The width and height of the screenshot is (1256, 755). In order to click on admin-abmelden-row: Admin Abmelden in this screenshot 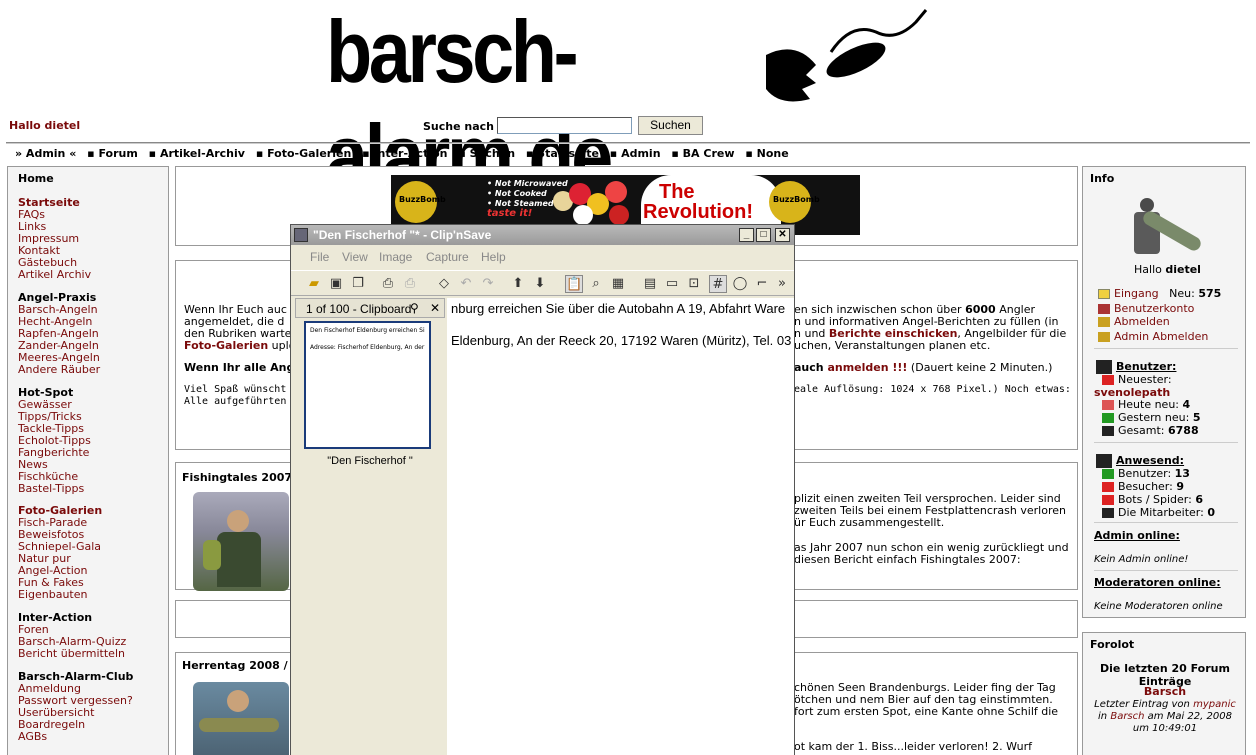, I will do `click(1153, 336)`.